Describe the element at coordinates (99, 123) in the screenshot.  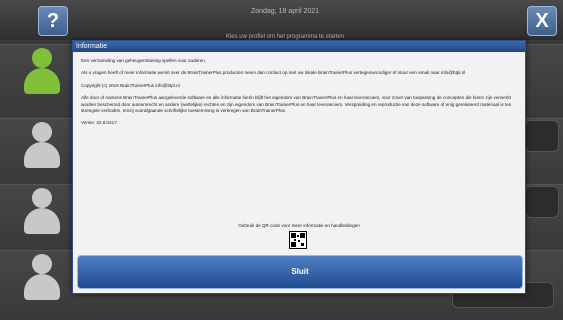
I see `version-text: Versie: 22.9.0417` at that location.